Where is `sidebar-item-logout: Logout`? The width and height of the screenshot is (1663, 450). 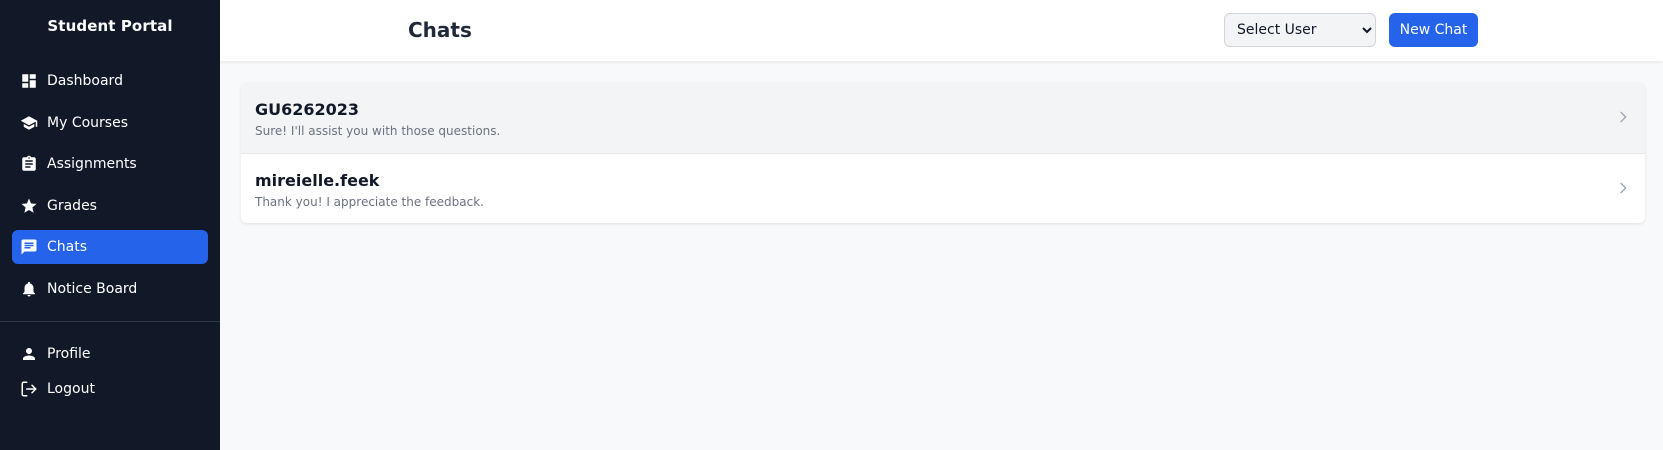 sidebar-item-logout: Logout is located at coordinates (110, 389).